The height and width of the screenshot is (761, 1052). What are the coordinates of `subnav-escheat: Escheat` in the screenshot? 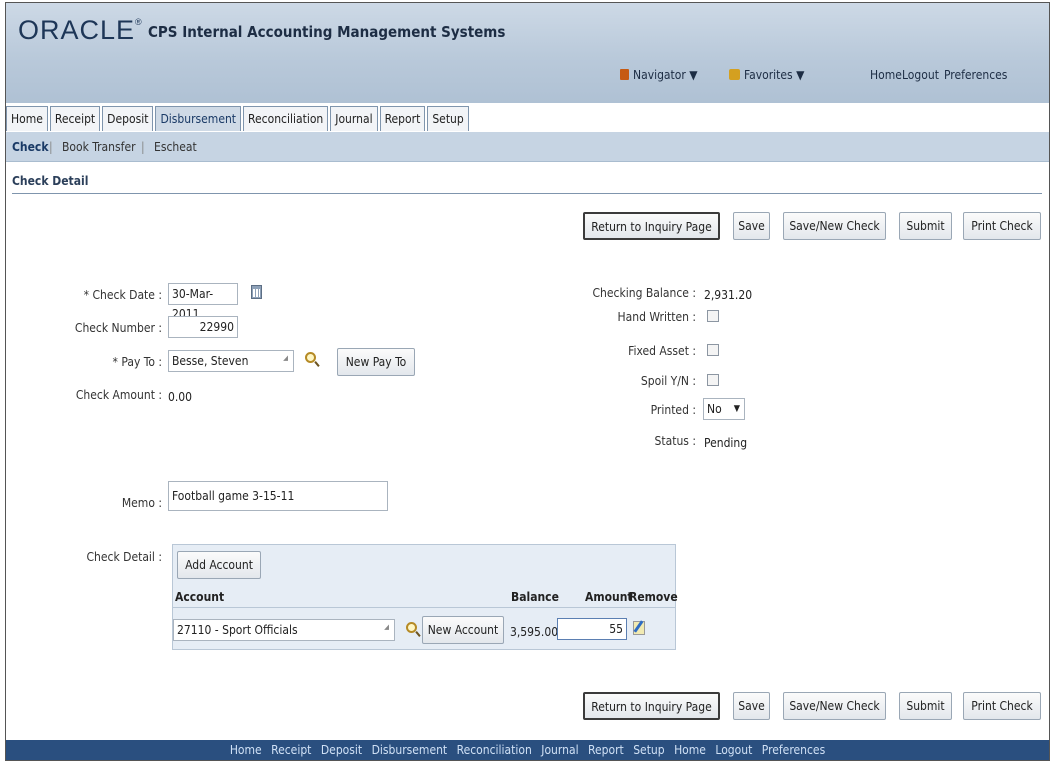 It's located at (175, 147).